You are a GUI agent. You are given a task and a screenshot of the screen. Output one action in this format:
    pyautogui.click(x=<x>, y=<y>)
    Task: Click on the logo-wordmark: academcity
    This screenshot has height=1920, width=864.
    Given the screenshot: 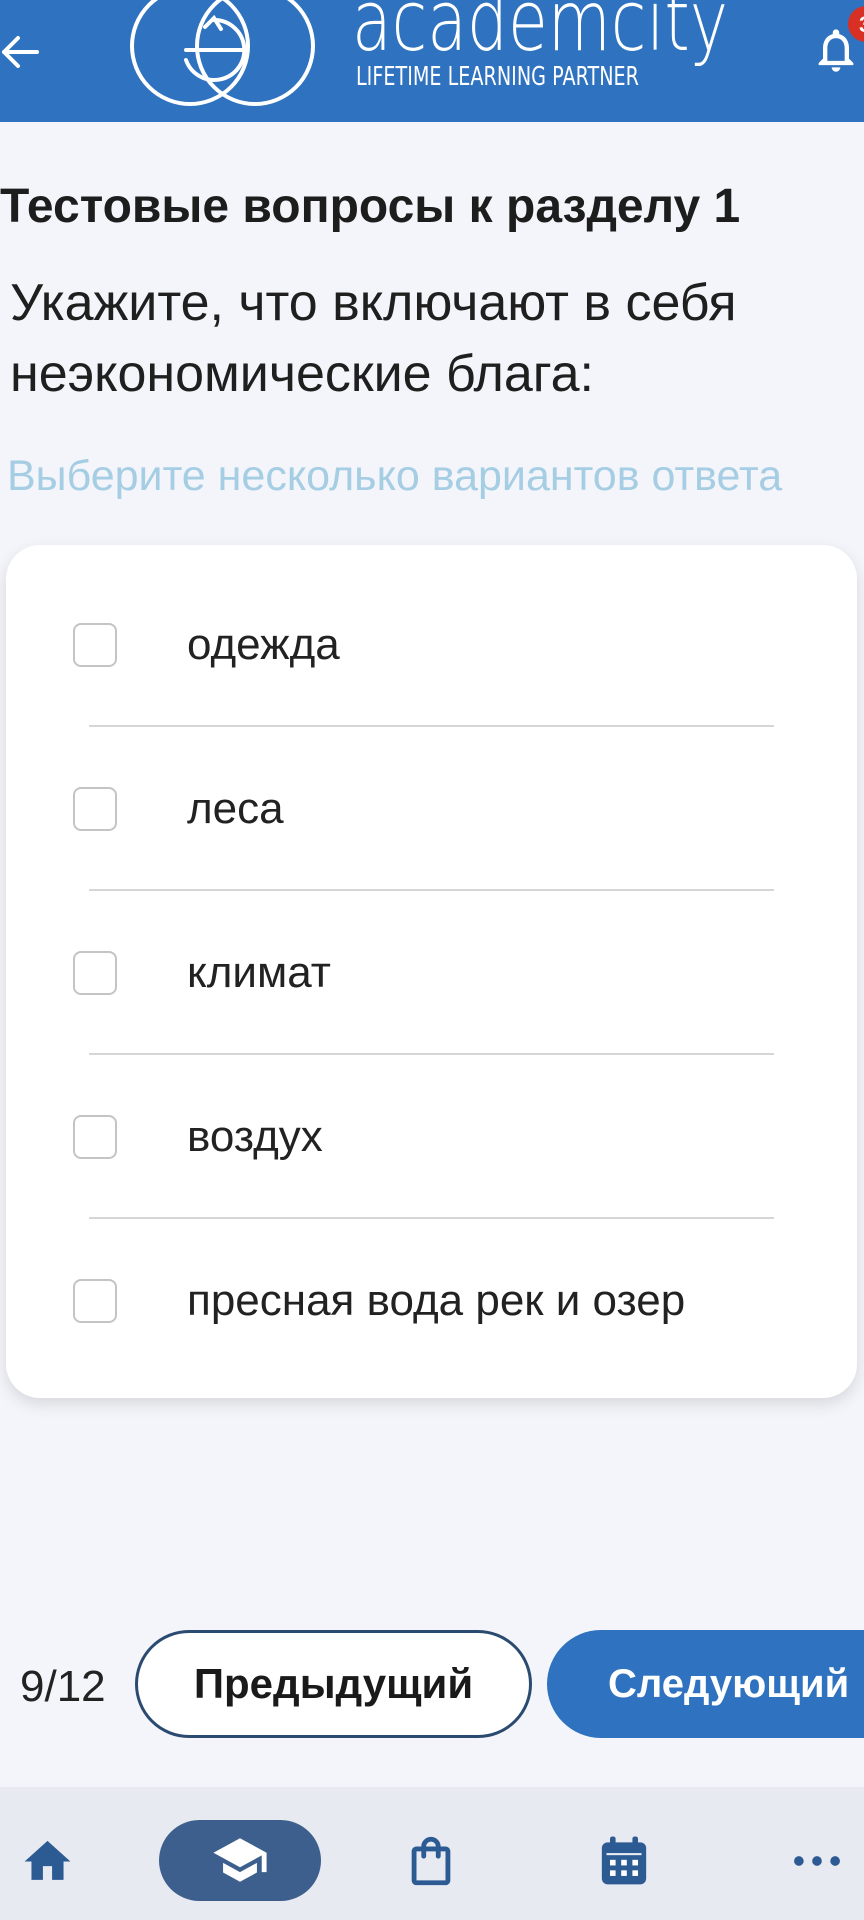 What is the action you would take?
    pyautogui.click(x=540, y=35)
    